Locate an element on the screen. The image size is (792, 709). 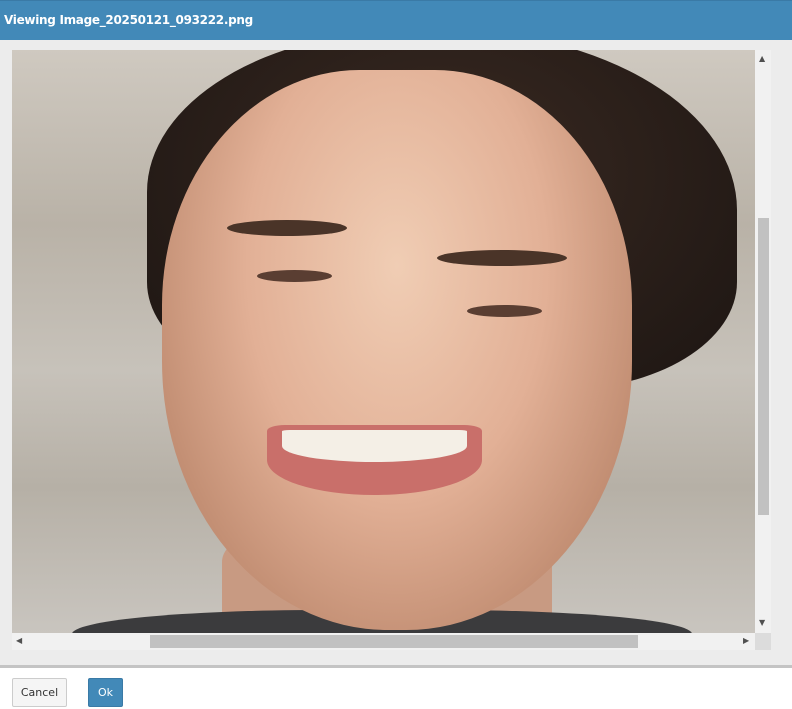
left-eye is located at coordinates (294, 276).